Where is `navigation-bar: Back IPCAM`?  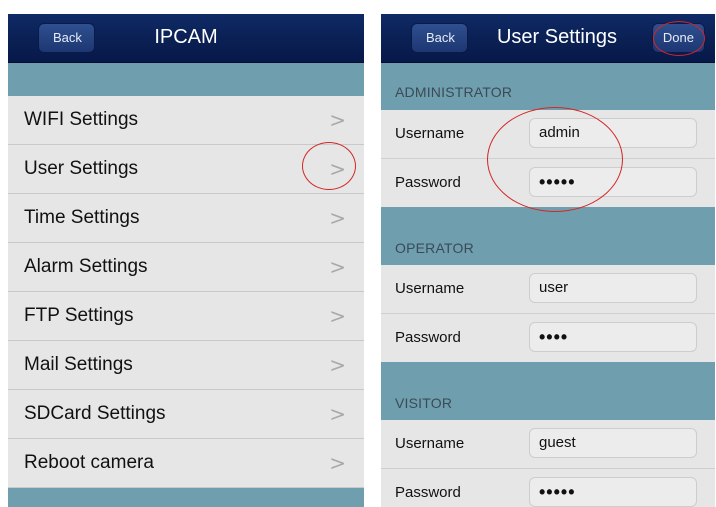
navigation-bar: Back IPCAM is located at coordinates (186, 38).